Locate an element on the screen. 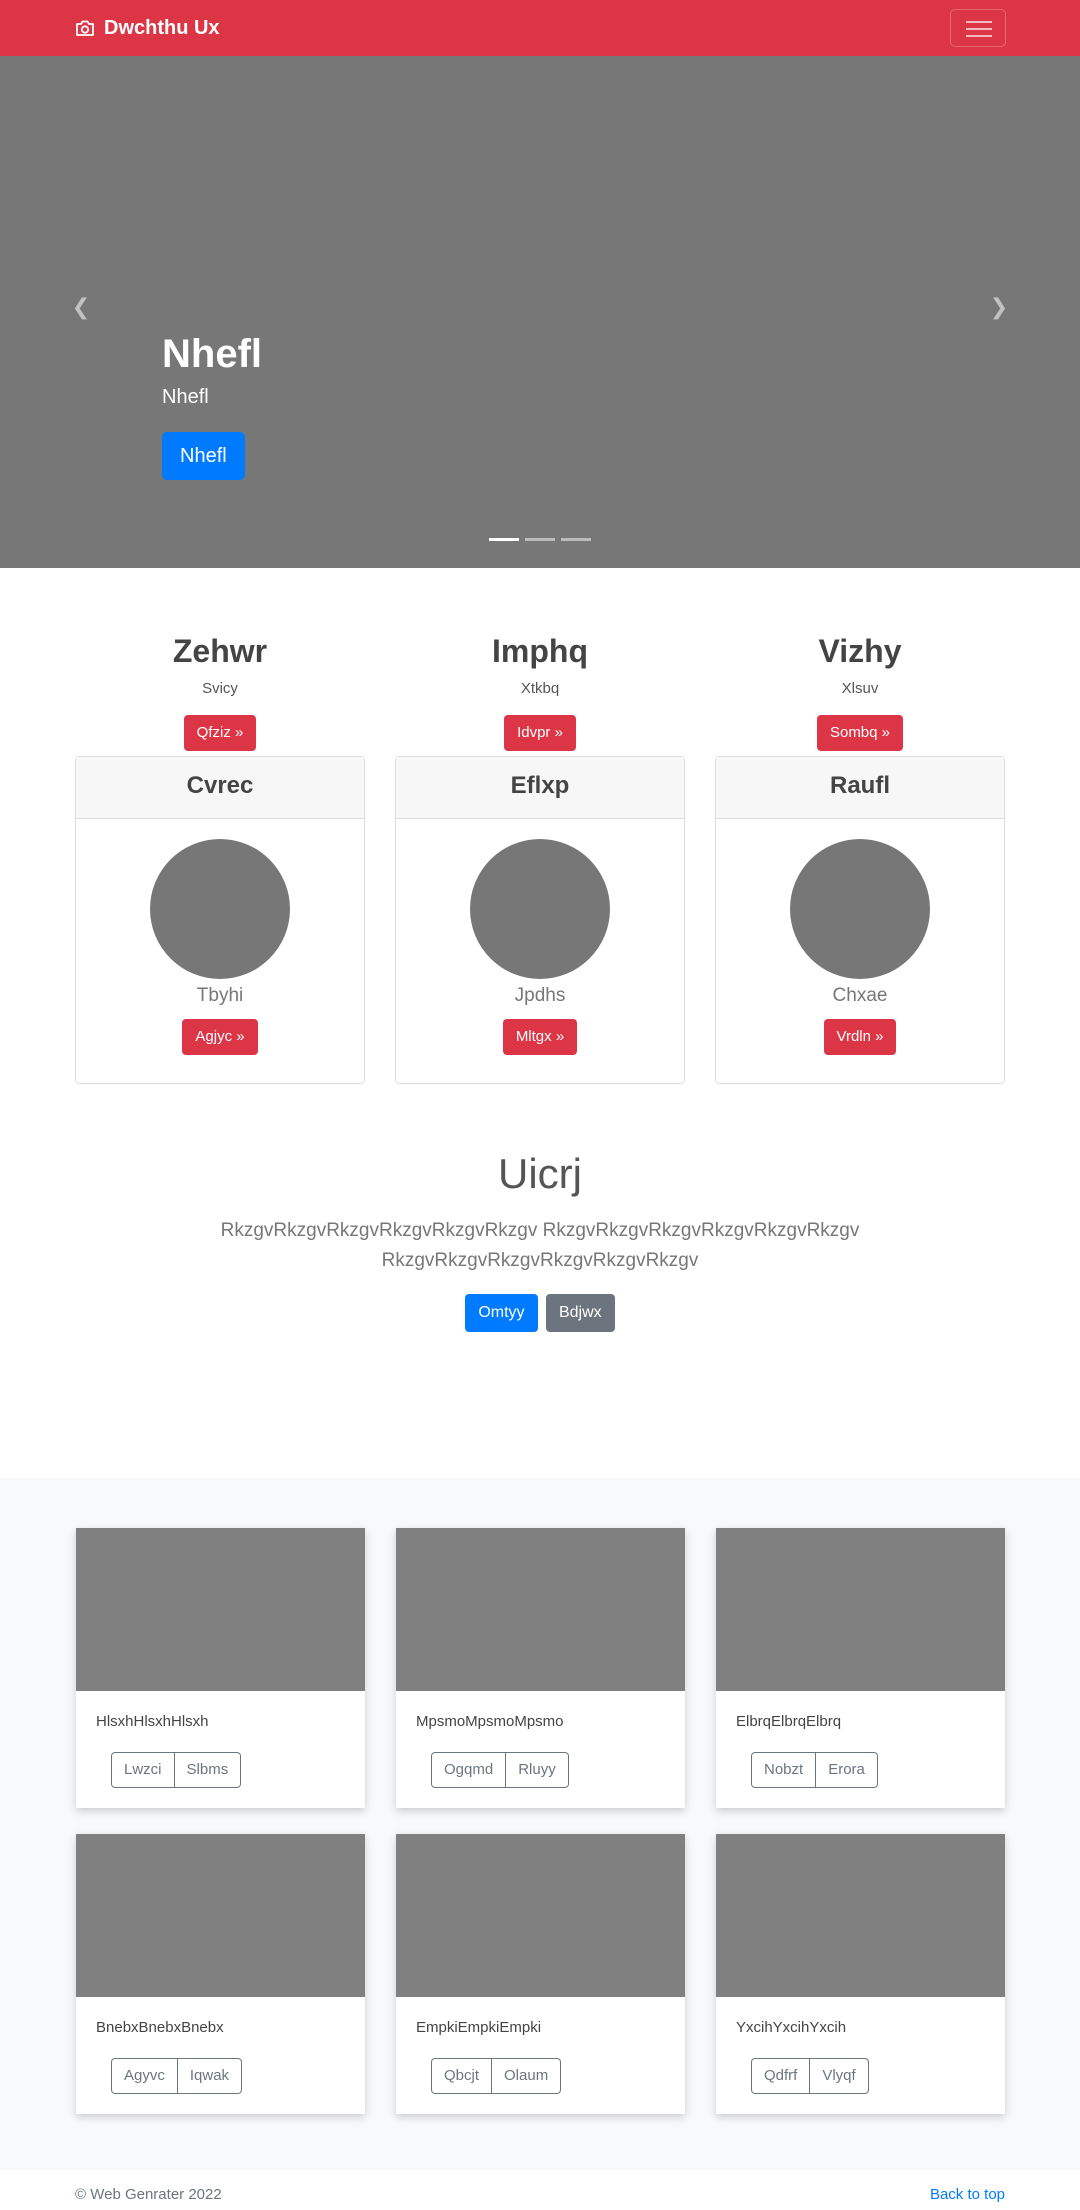 This screenshot has width=1080, height=2210. profile-card: Eflxp Jpdhs Mltgx » is located at coordinates (540, 920).